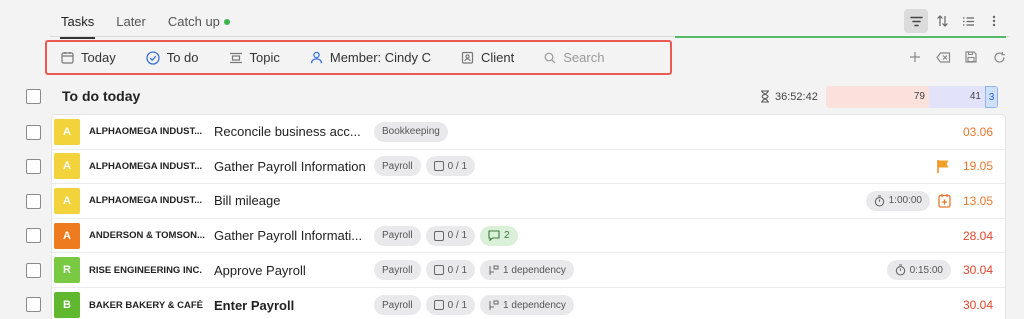  What do you see at coordinates (915, 57) in the screenshot?
I see `add-icon` at bounding box center [915, 57].